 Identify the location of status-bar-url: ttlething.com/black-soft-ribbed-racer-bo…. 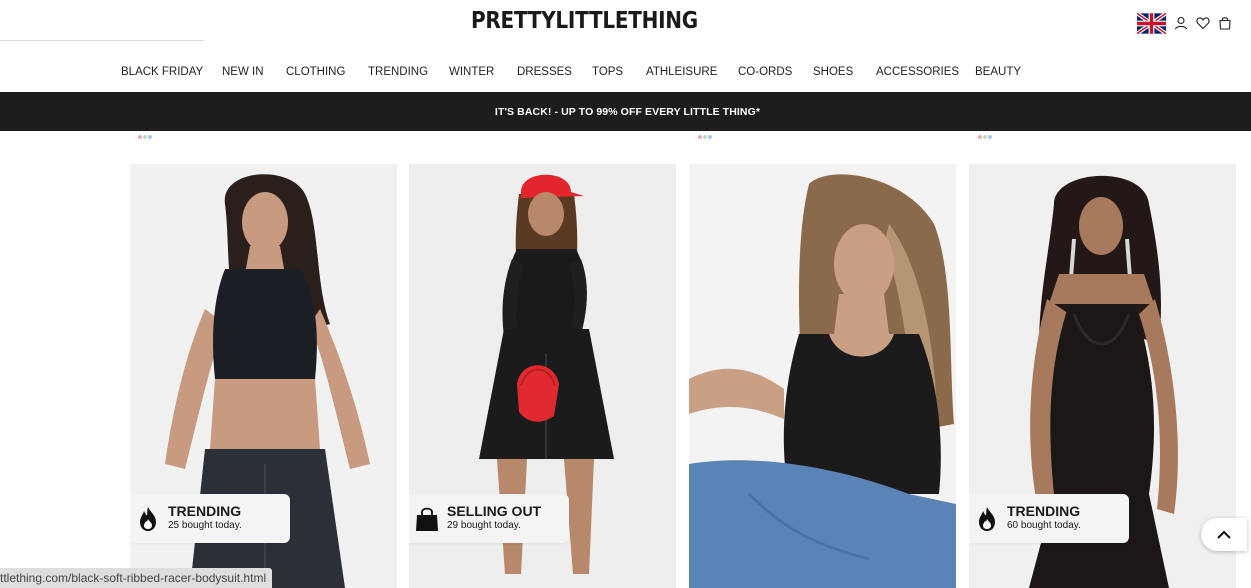
(136, 578).